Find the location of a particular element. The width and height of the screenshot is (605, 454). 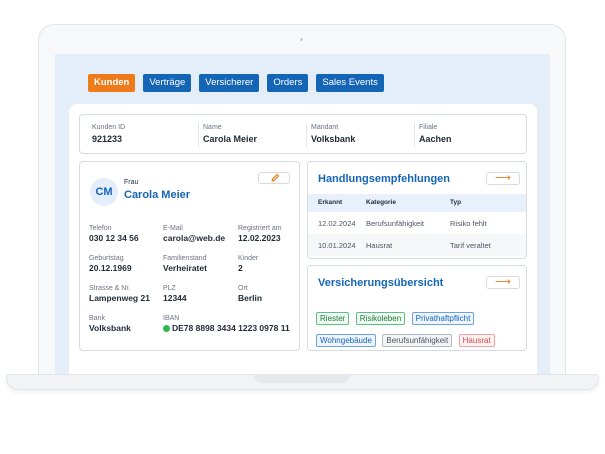

strasse-label: Strasse & Nr. is located at coordinates (110, 288).